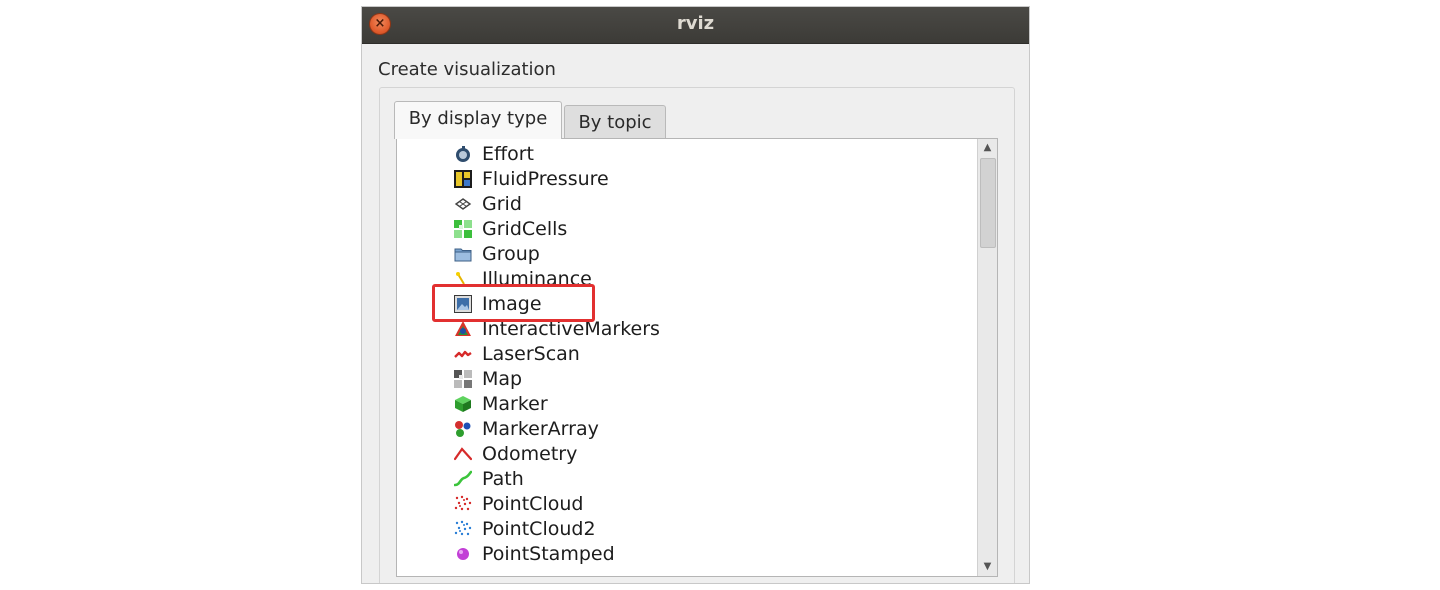  I want to click on point-cloud2-icon, so click(463, 529).